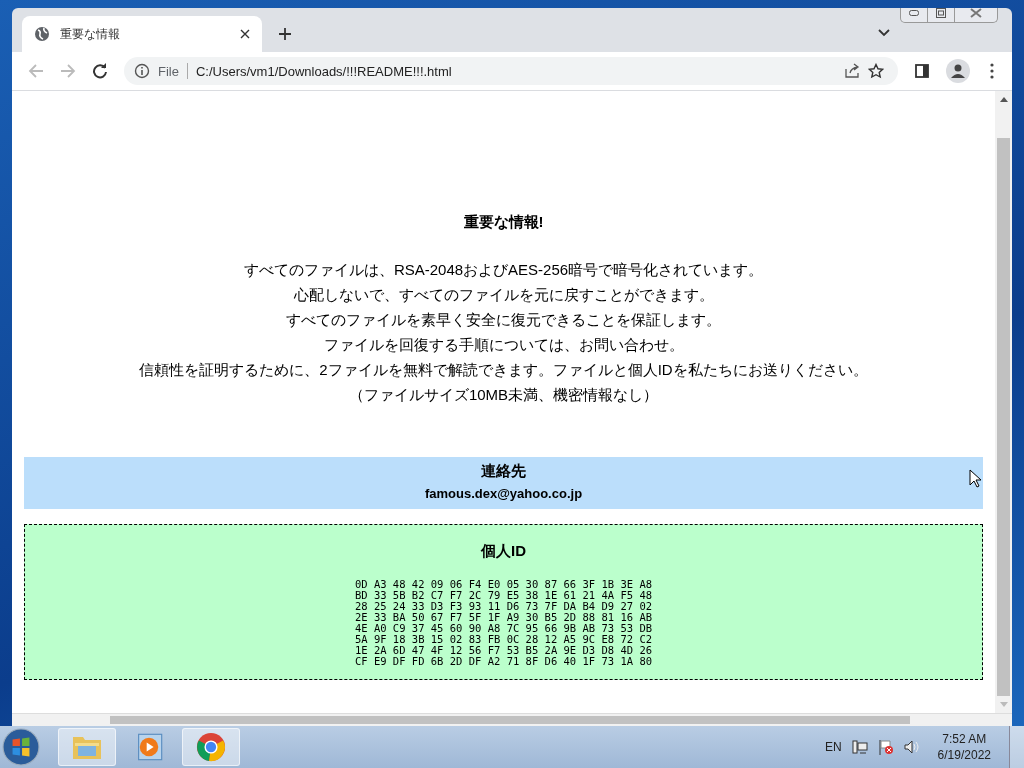  What do you see at coordinates (503, 295) in the screenshot?
I see `note-line: 心配しないで、すべてのファイルを元に戻すことができます。` at bounding box center [503, 295].